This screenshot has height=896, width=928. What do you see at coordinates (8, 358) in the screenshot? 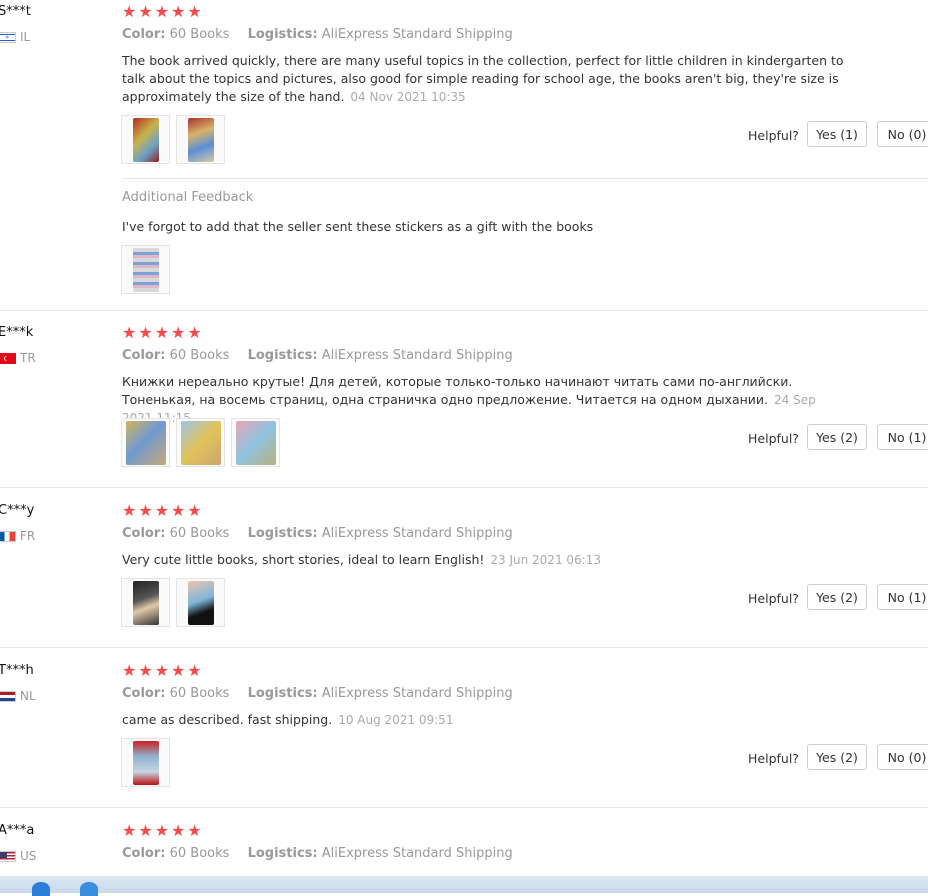
I see `flag-turkey-icon` at bounding box center [8, 358].